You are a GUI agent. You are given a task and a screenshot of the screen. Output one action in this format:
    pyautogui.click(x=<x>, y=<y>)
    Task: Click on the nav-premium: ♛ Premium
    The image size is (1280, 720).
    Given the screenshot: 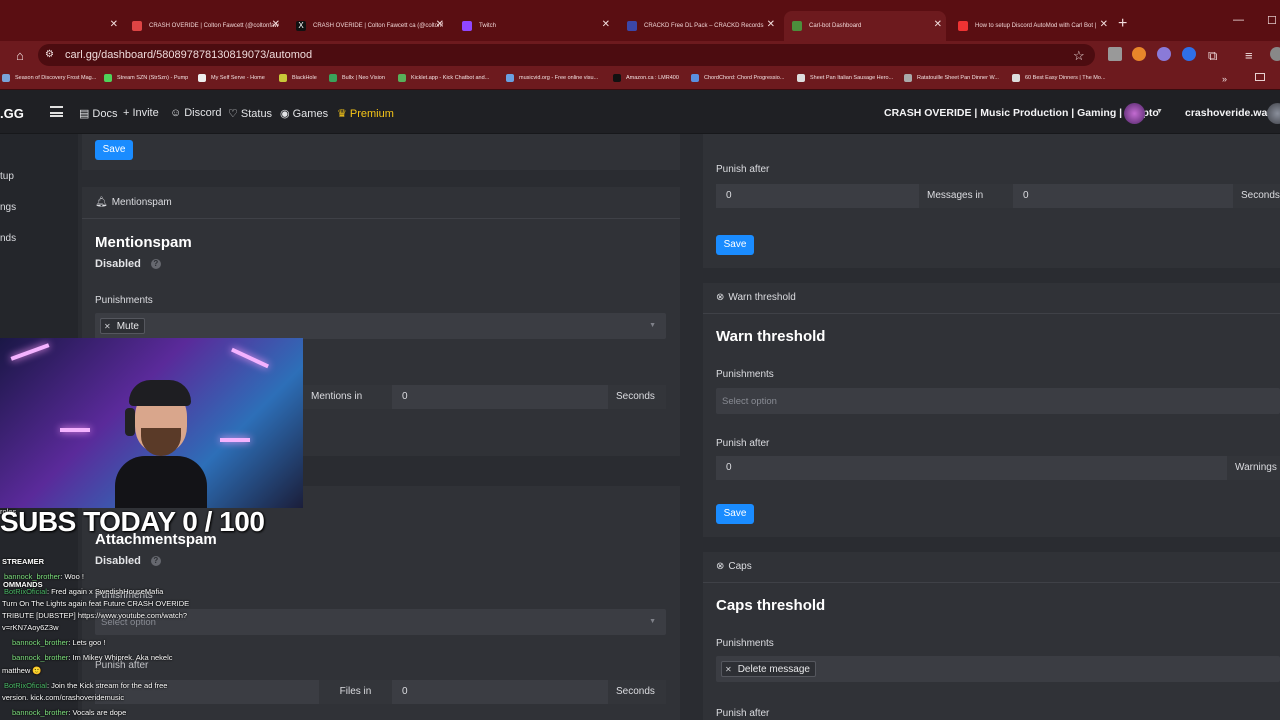 What is the action you would take?
    pyautogui.click(x=365, y=114)
    